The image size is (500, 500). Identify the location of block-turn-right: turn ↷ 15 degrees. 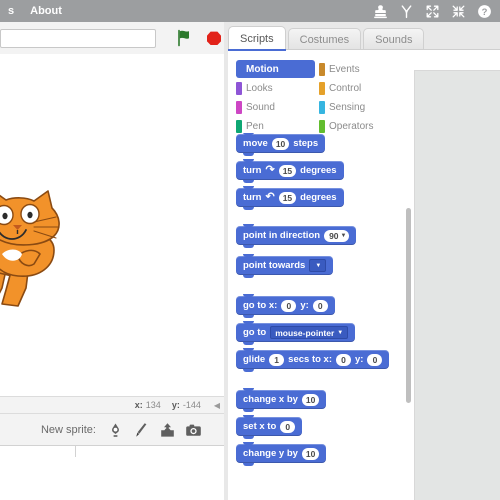
(290, 171).